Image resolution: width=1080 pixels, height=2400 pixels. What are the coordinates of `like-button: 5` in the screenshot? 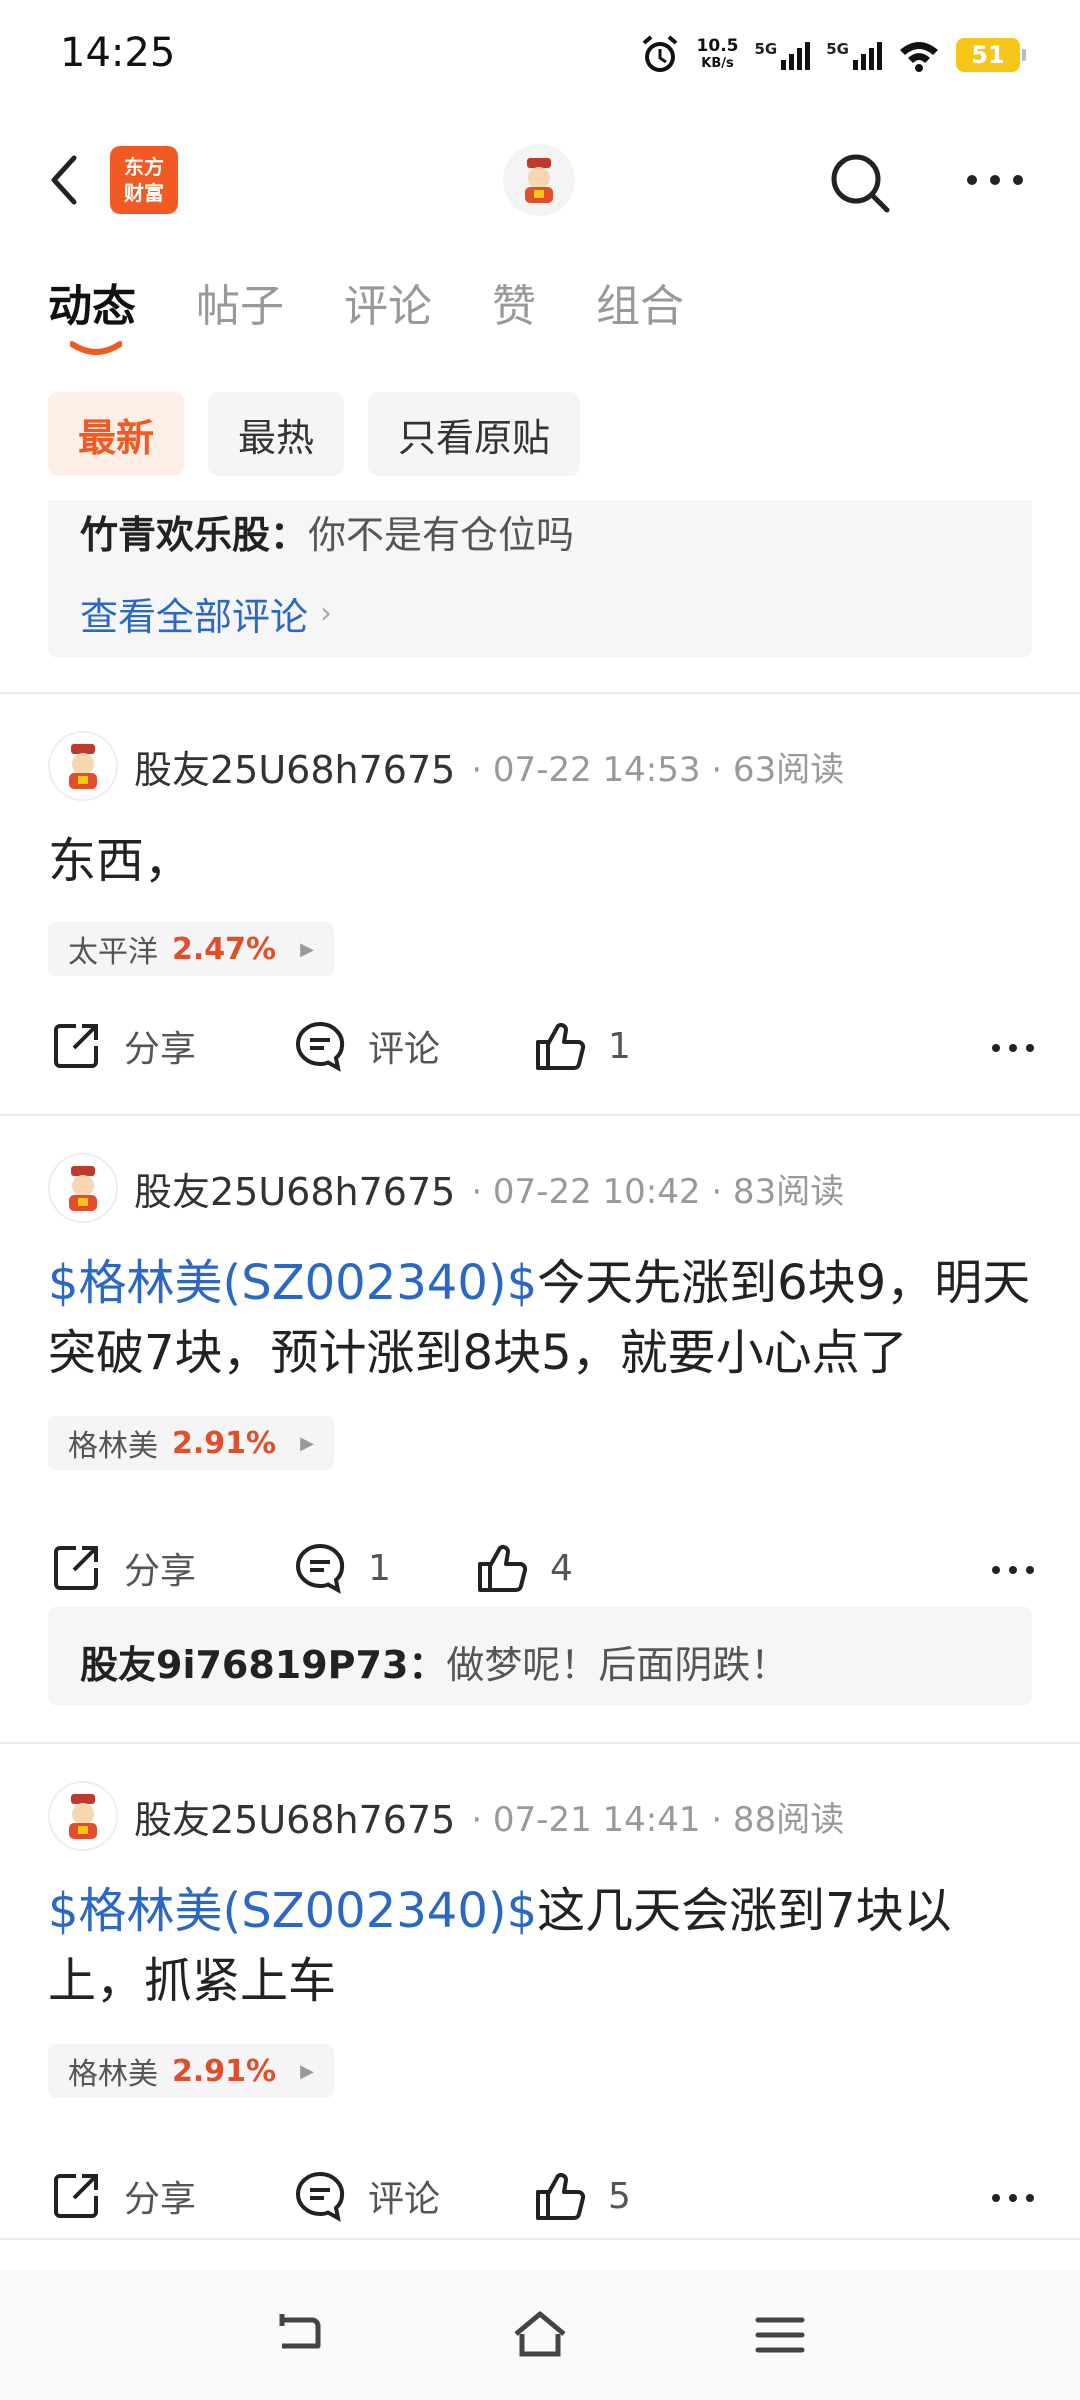 It's located at (581, 2196).